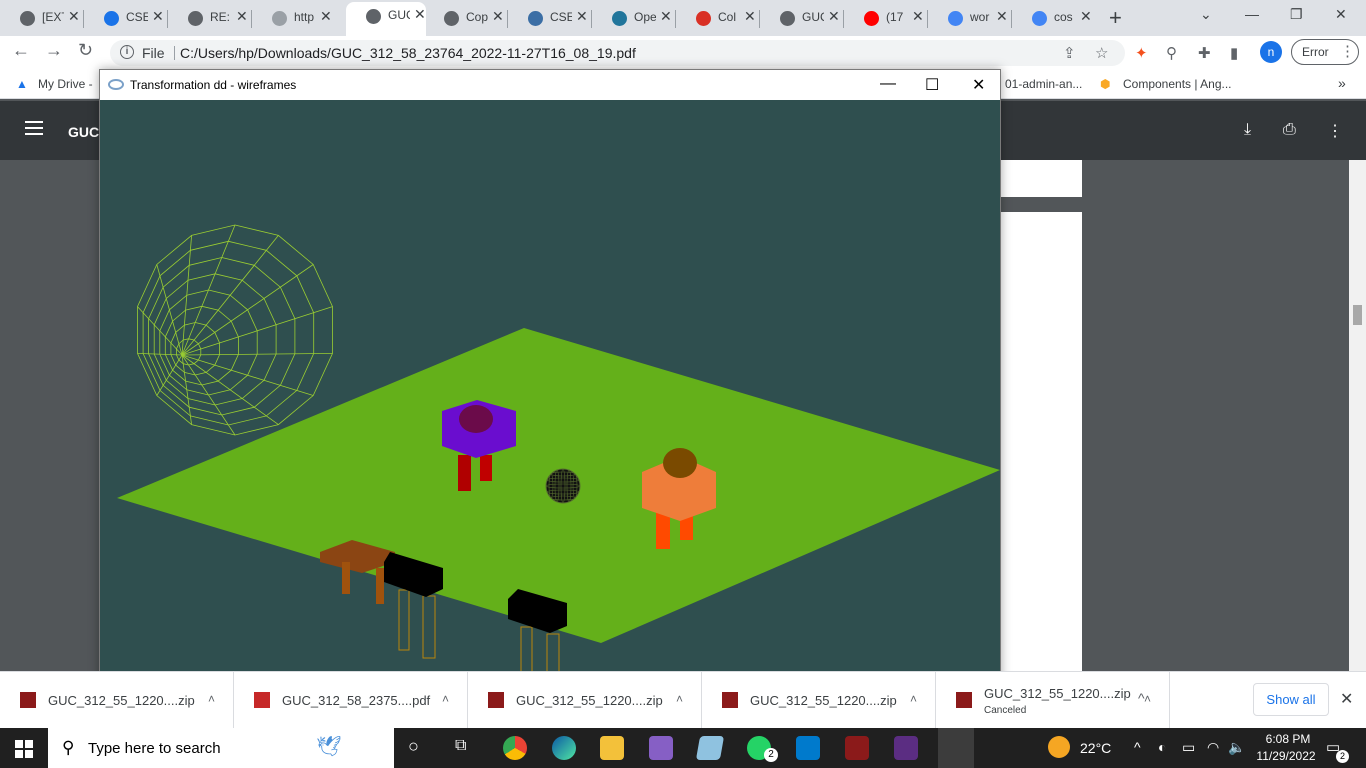  Describe the element at coordinates (1236, 747) in the screenshot. I see `volume-icon: 🔈` at that location.